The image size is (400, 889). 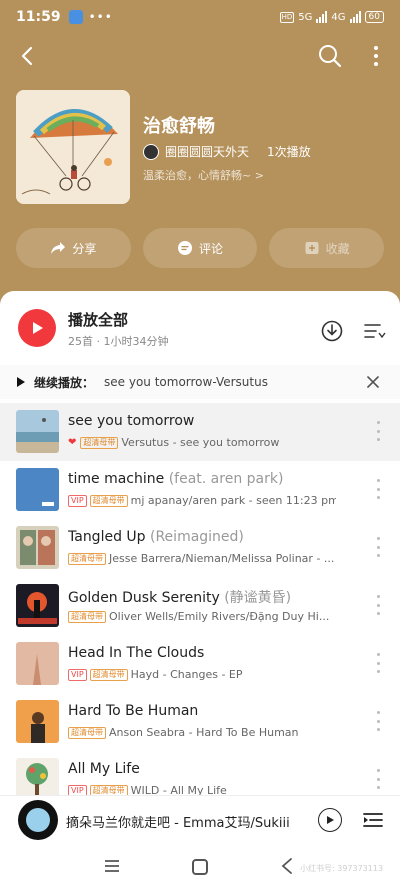 I want to click on song-subtitle: VIP 超清母带 Hayd - Changes - EP, so click(x=202, y=674).